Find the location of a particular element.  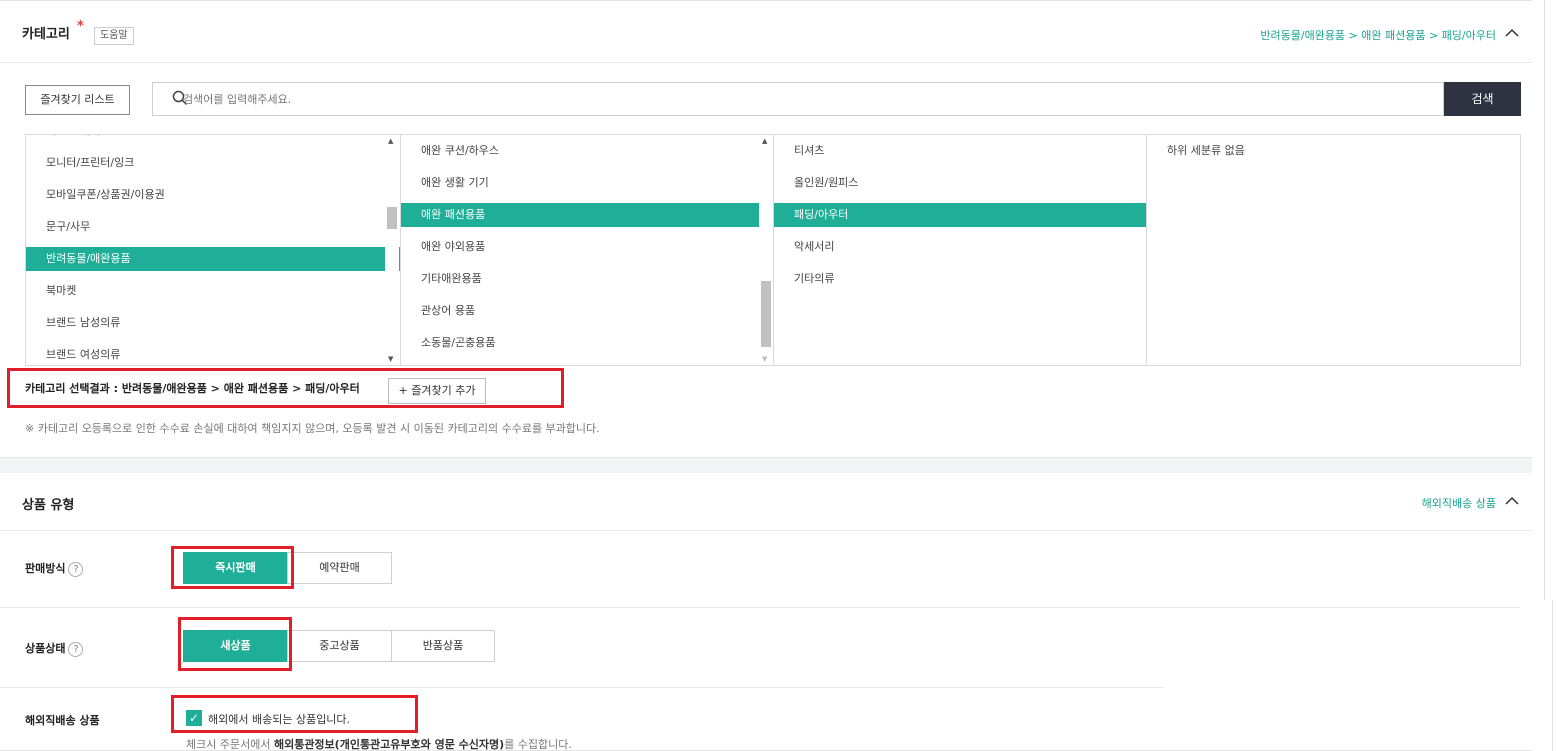

favorites-list-button: 즐겨찾기 리스트 is located at coordinates (77, 100).